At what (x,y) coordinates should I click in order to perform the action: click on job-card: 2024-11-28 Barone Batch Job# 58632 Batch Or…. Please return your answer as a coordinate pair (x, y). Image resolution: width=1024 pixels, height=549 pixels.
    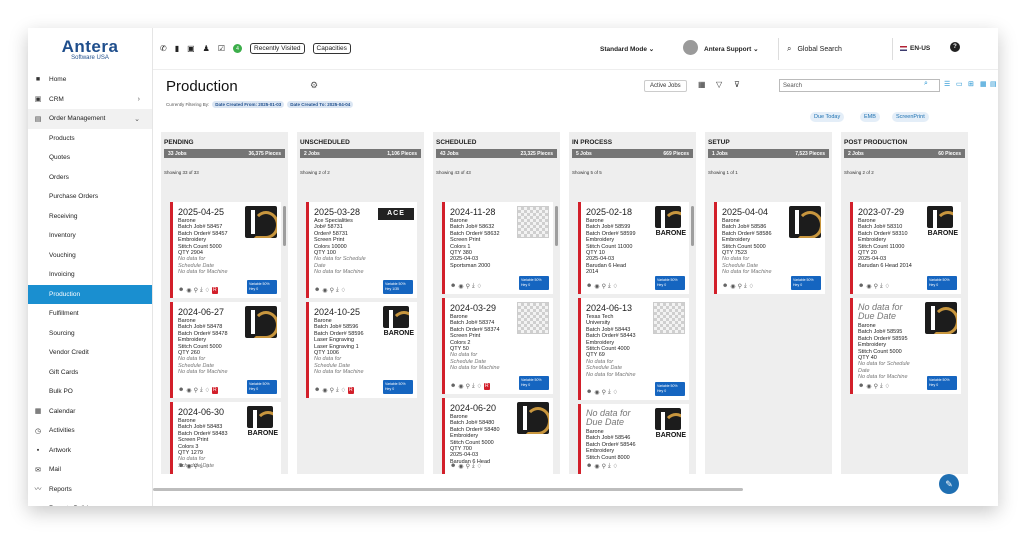
    Looking at the image, I should click on (497, 248).